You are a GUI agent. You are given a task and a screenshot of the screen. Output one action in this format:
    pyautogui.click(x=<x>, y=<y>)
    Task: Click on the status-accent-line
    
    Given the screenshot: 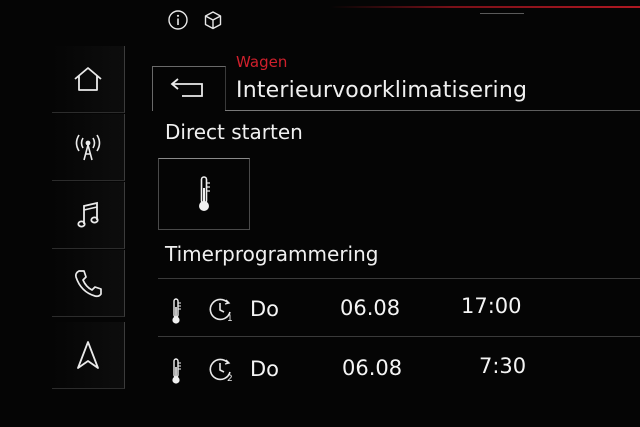 What is the action you would take?
    pyautogui.click(x=485, y=7)
    